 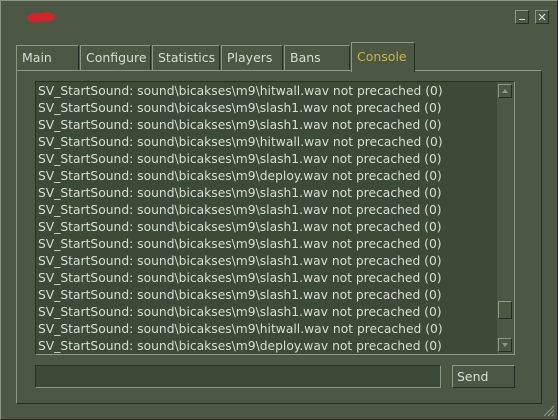 I want to click on arrow-down-icon, so click(x=505, y=345).